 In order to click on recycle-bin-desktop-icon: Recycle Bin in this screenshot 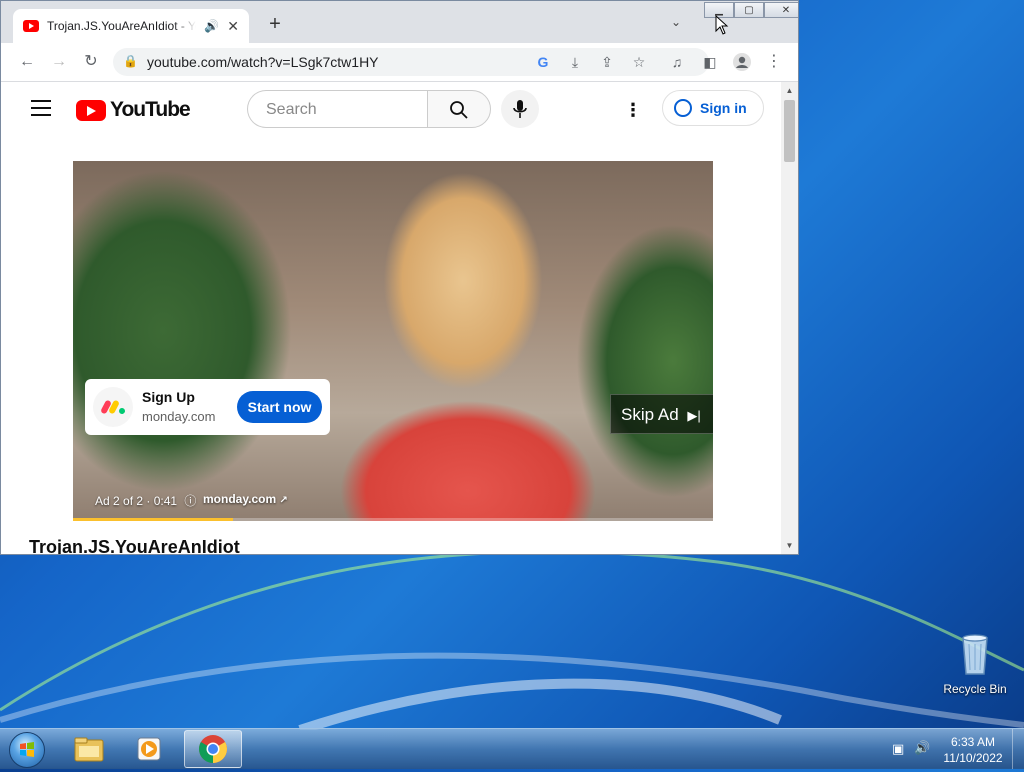, I will do `click(975, 663)`.